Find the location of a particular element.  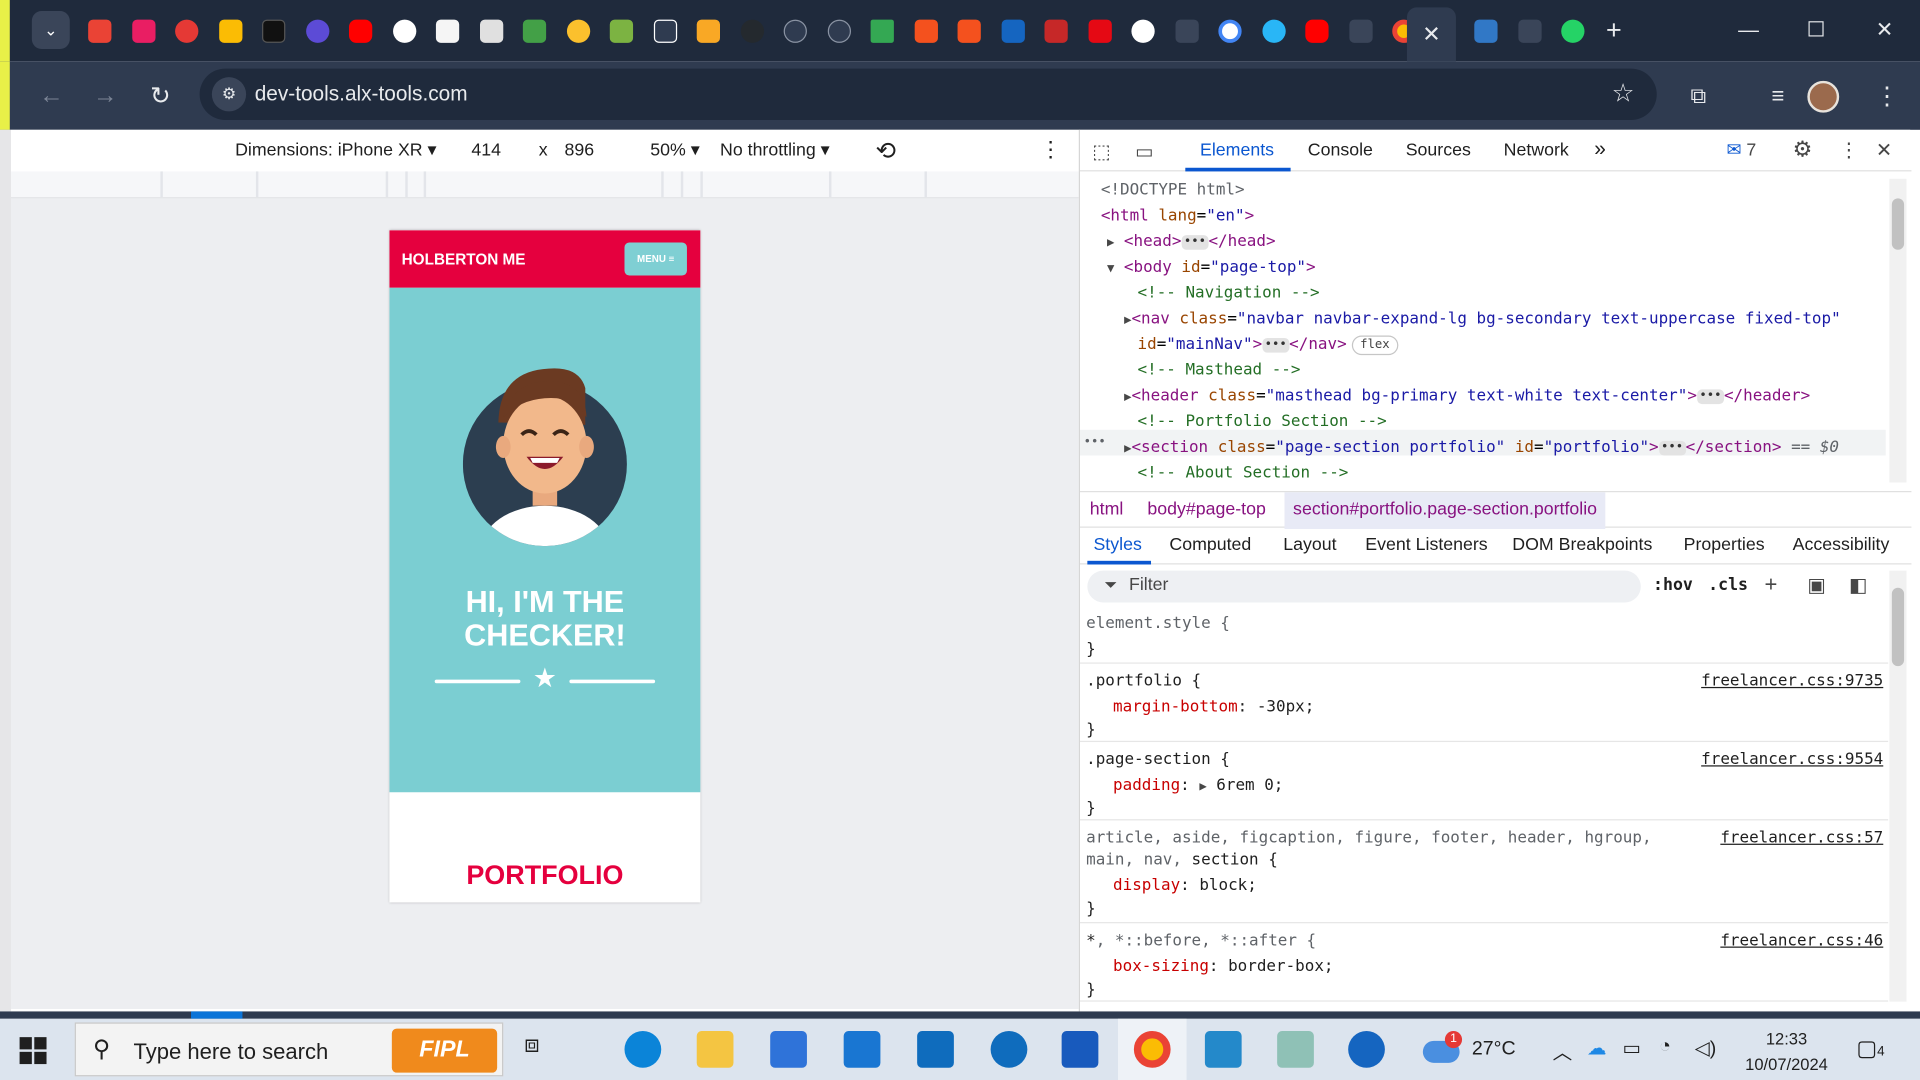

vscode-icon is located at coordinates (1223, 1049).